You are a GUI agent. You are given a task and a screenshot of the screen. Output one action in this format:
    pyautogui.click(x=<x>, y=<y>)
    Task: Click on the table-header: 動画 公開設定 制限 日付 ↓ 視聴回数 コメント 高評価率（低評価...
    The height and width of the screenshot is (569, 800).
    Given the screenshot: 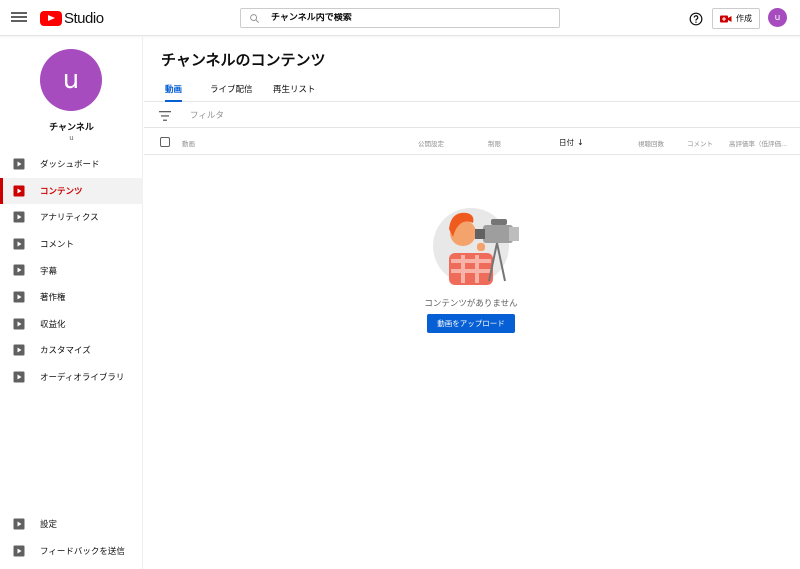 What is the action you would take?
    pyautogui.click(x=472, y=142)
    